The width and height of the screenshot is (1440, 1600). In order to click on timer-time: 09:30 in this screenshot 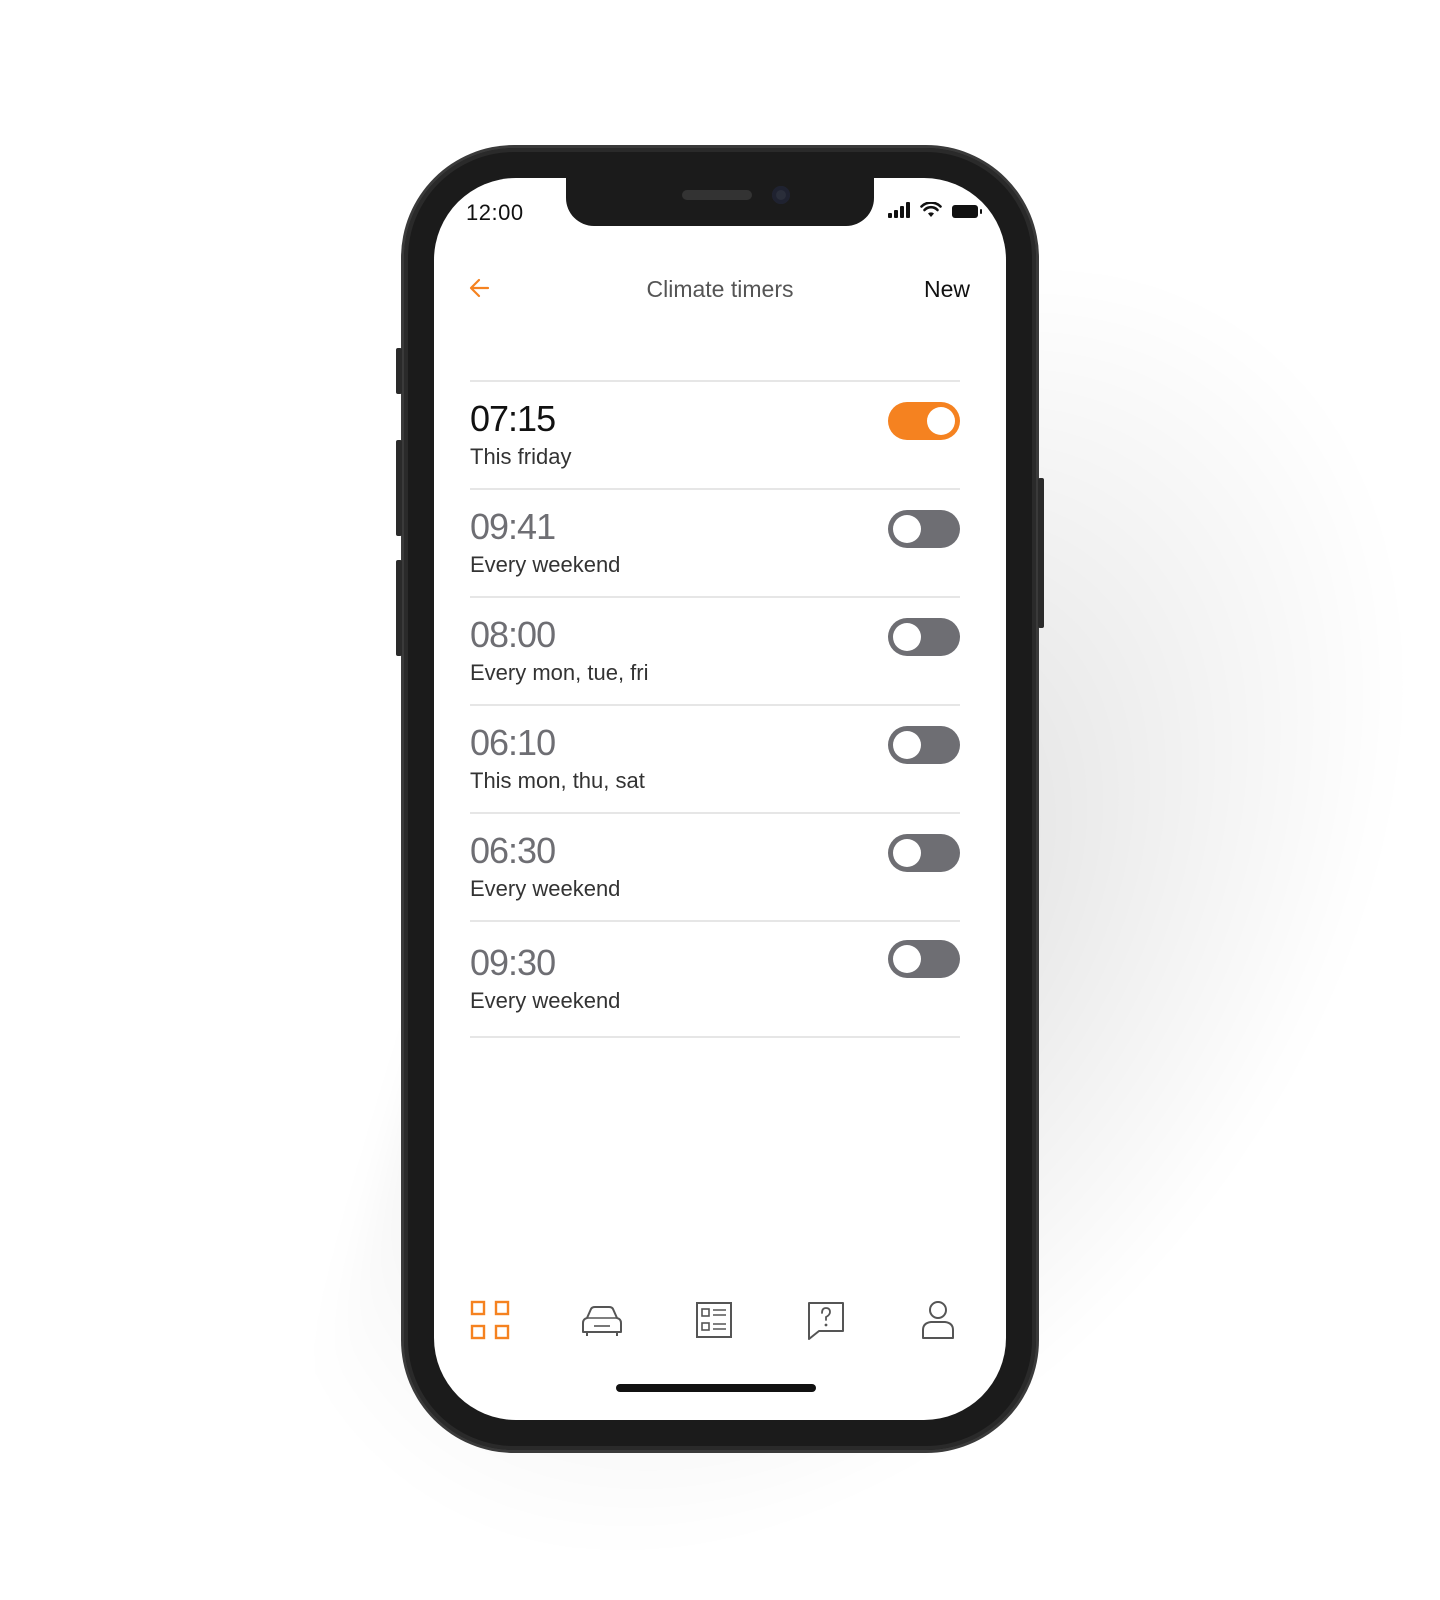, I will do `click(513, 962)`.